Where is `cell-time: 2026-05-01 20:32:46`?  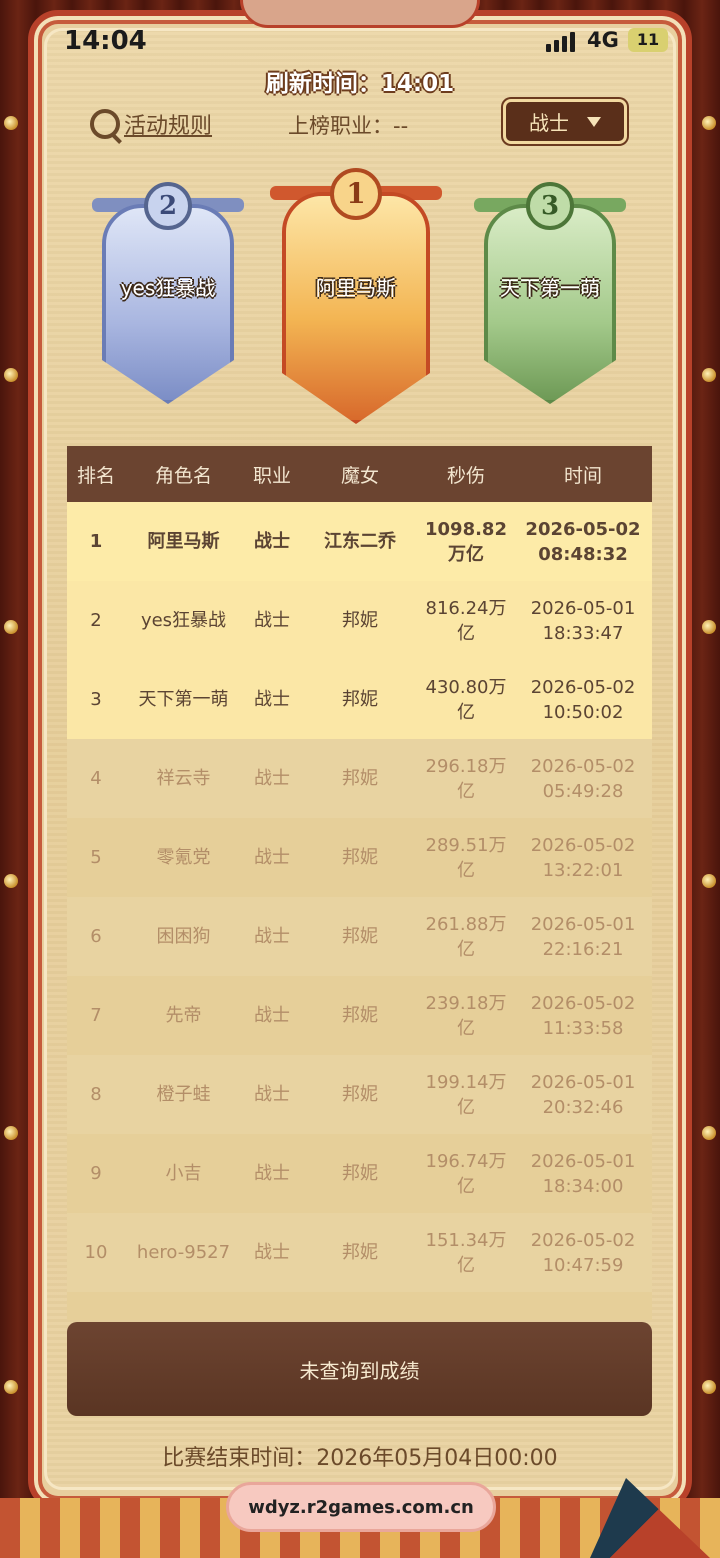 cell-time: 2026-05-01 20:32:46 is located at coordinates (583, 1095).